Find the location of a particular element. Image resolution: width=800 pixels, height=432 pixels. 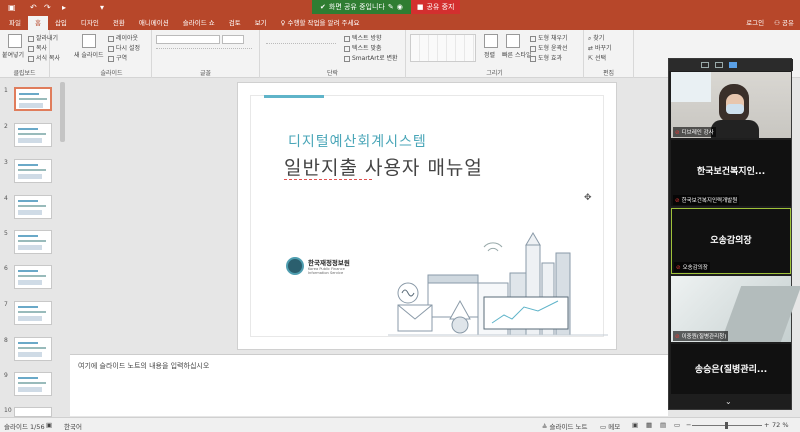

select-button: ⇱ 선택 is located at coordinates (597, 57).